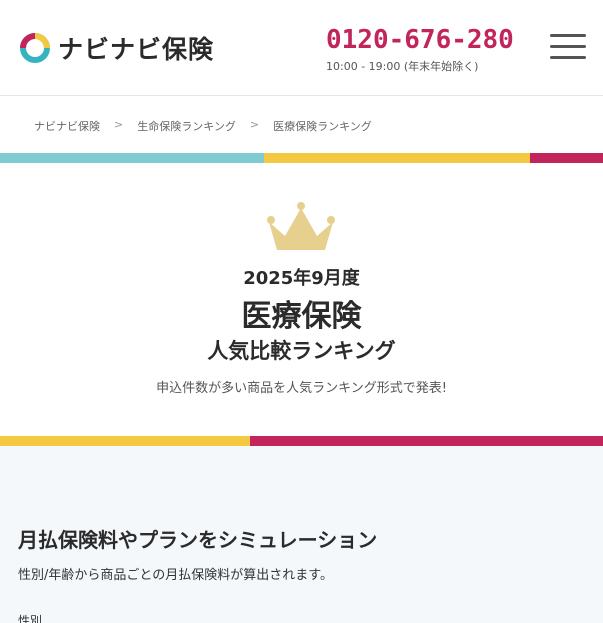  Describe the element at coordinates (175, 575) in the screenshot. I see `simulation-description: 性別/年齢から商品ごとの月払保険料が算出されます。` at that location.